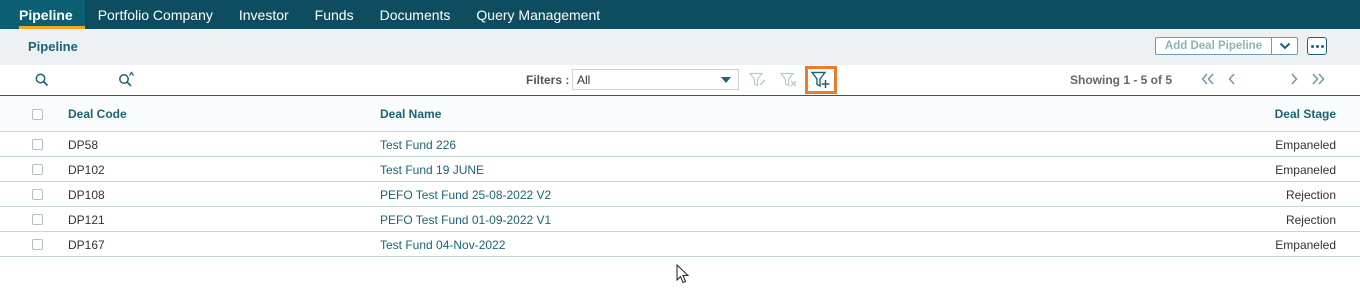 The image size is (1360, 289). I want to click on deal-code-cell: DP121, so click(86, 220).